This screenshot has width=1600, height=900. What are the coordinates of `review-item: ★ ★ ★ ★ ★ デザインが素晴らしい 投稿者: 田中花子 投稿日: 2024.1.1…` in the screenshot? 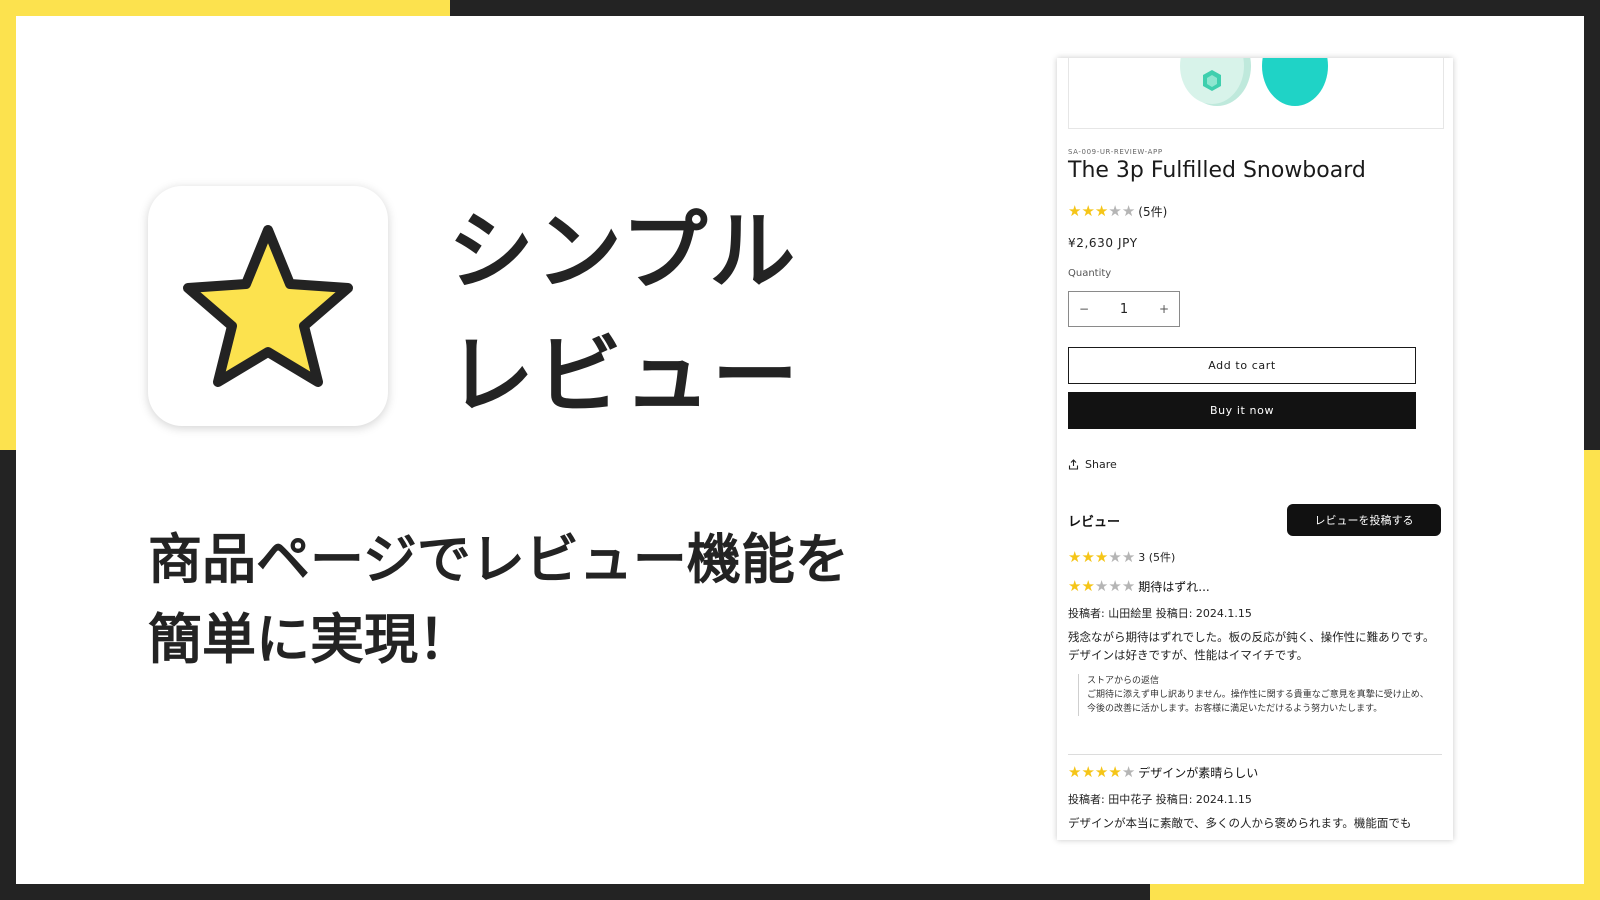 It's located at (1255, 798).